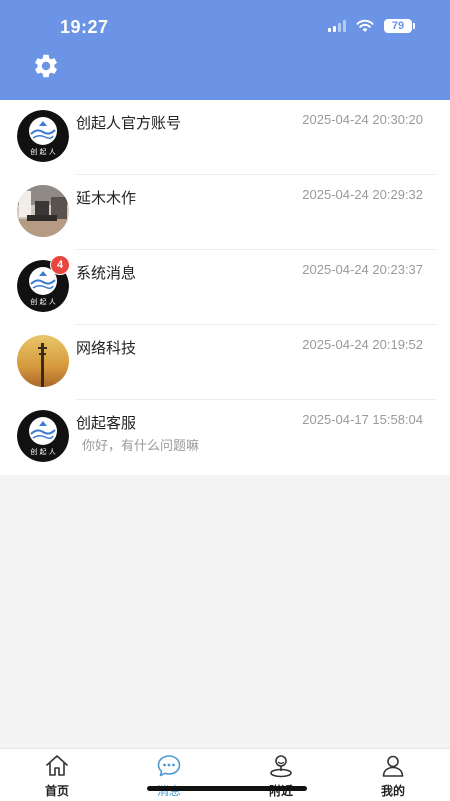 The image size is (450, 801). What do you see at coordinates (399, 26) in the screenshot?
I see `battery-indicator: 79` at bounding box center [399, 26].